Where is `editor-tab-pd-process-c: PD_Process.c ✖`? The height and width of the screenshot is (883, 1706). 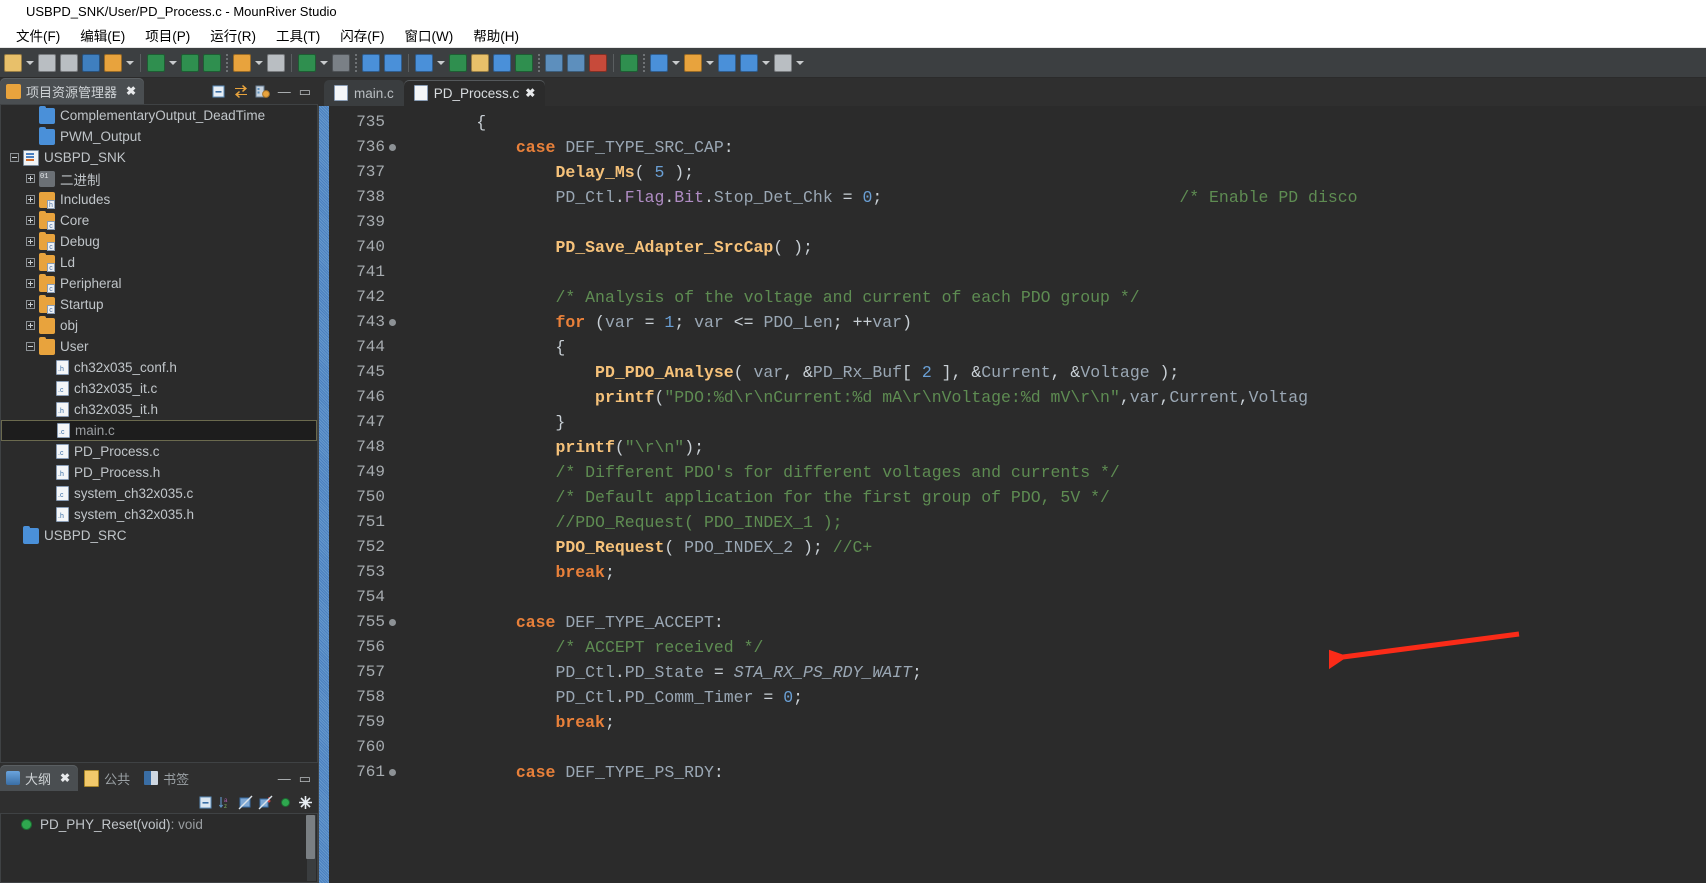 editor-tab-pd-process-c: PD_Process.c ✖ is located at coordinates (474, 93).